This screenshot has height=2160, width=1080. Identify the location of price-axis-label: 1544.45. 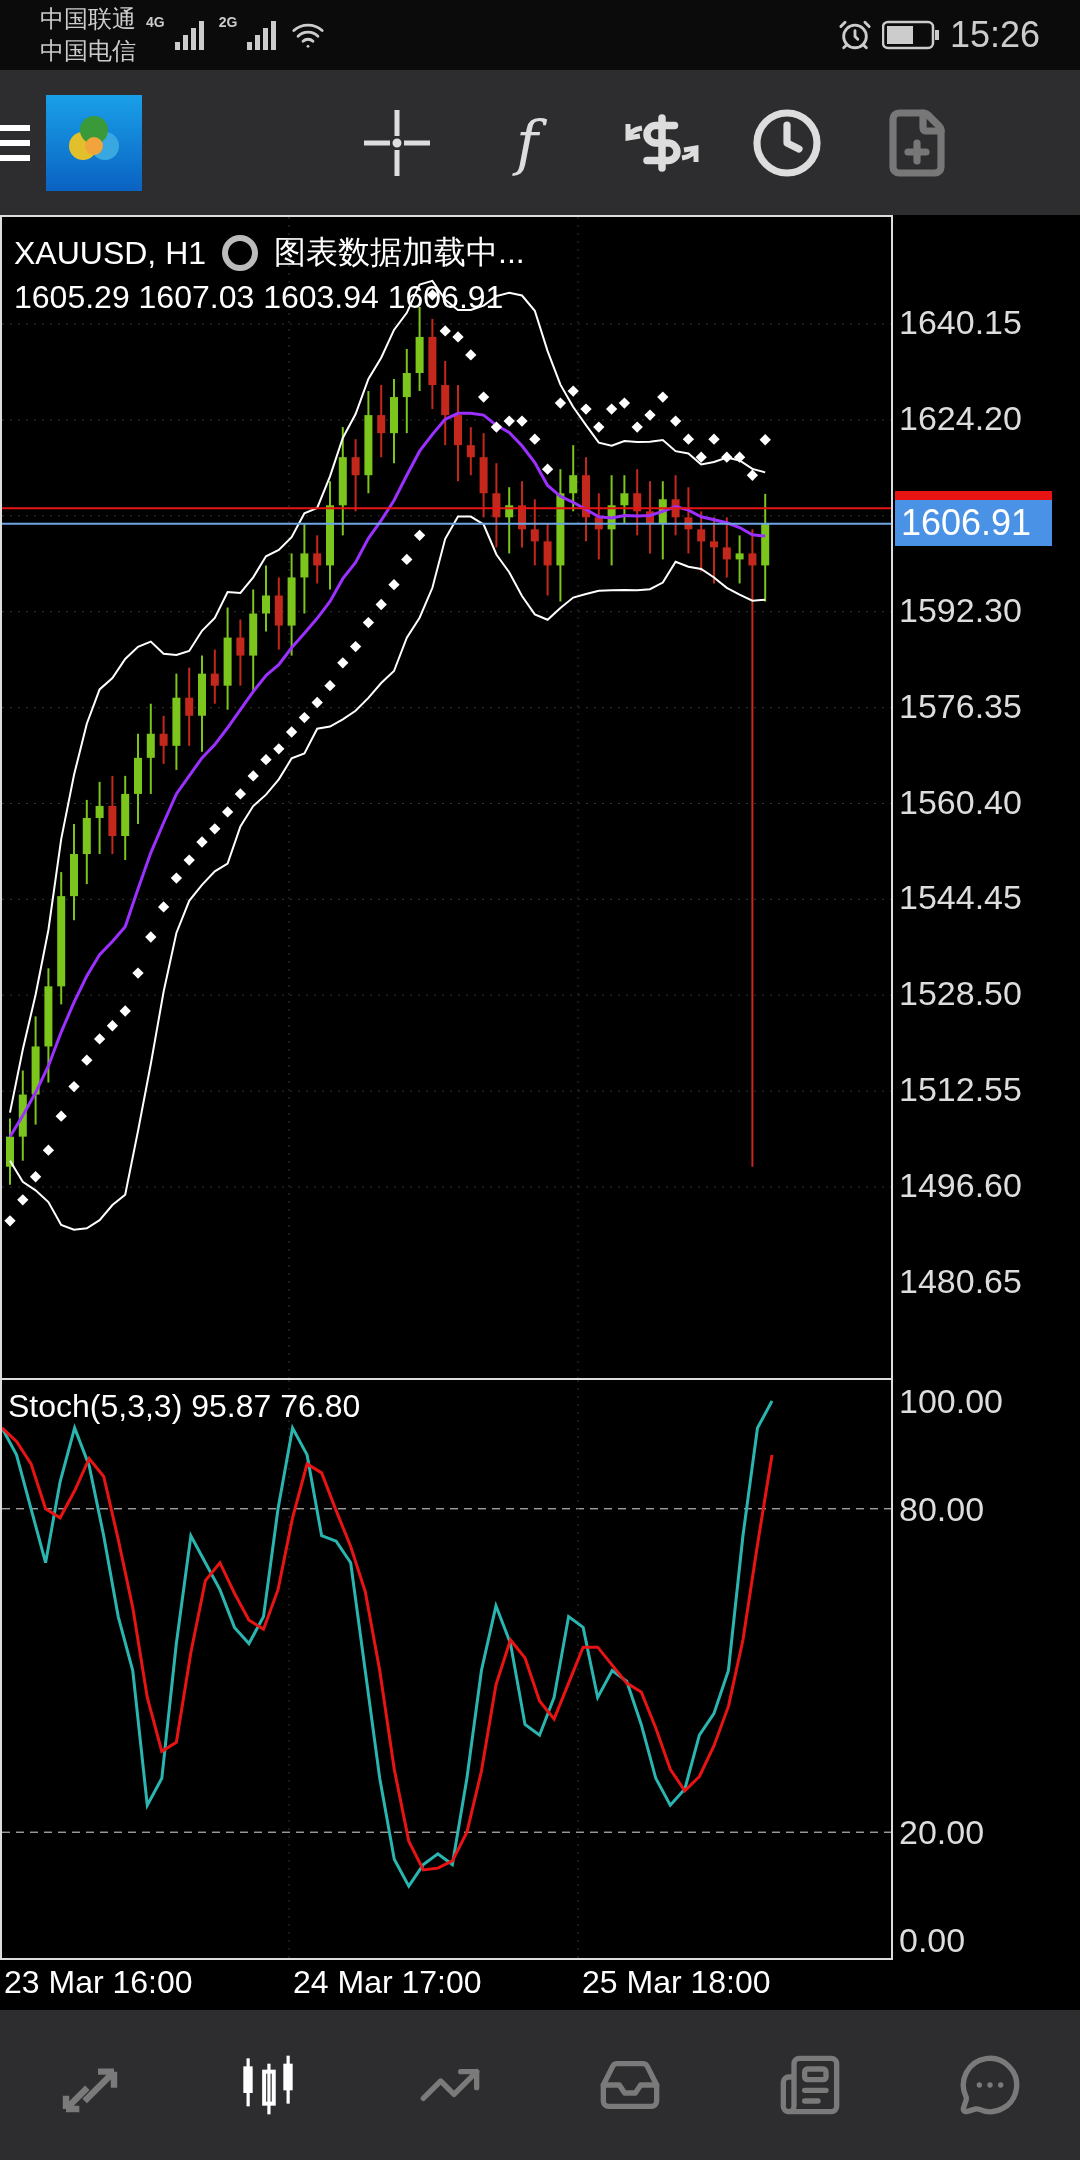
(960, 897).